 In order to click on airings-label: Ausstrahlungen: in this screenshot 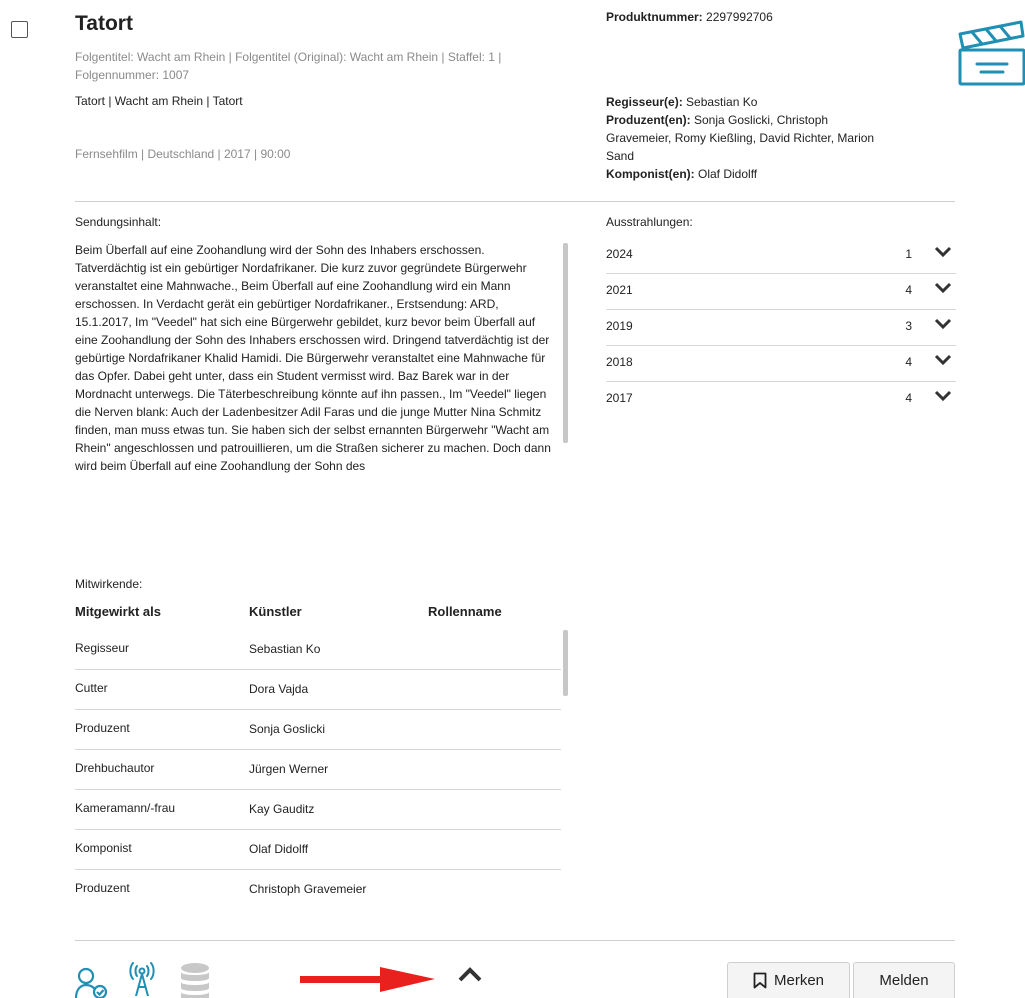, I will do `click(649, 222)`.